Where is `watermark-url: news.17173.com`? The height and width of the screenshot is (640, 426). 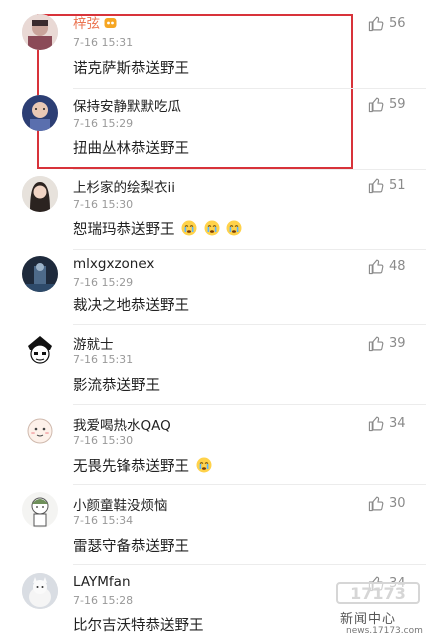
watermark-url: news.17173.com is located at coordinates (384, 631).